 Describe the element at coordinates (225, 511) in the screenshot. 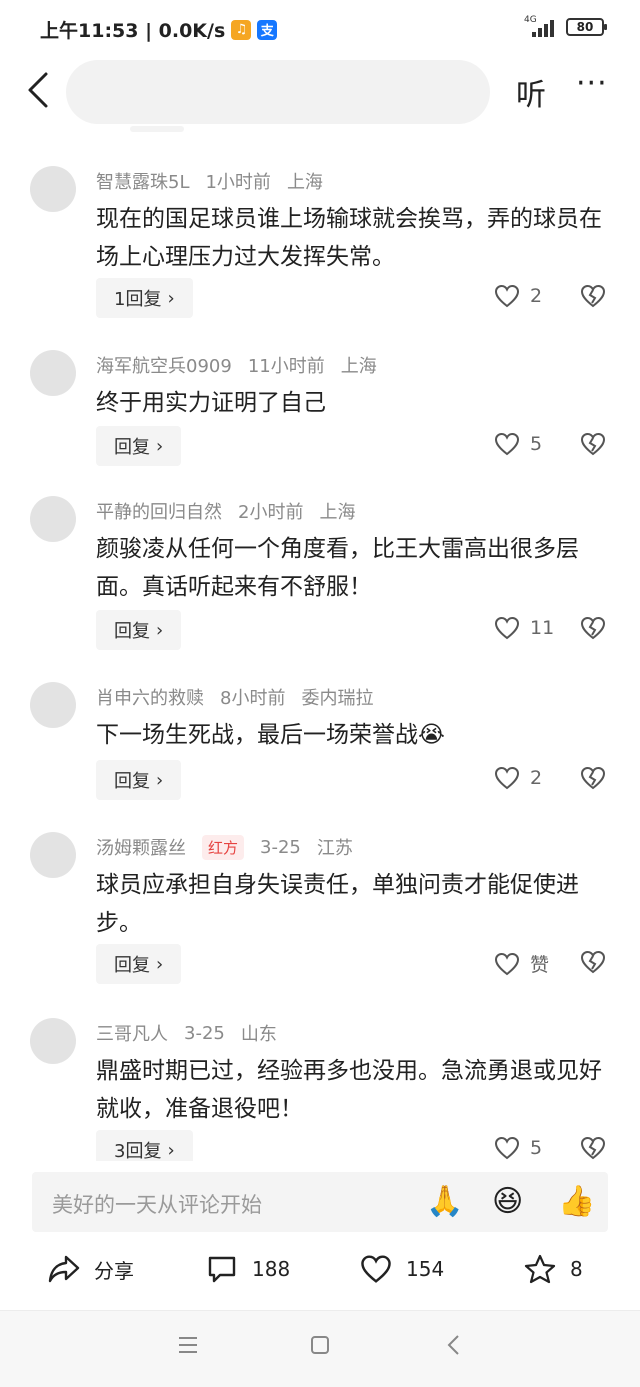

I see `comment-meta: 平静的回归自然 2小时前 上海` at that location.